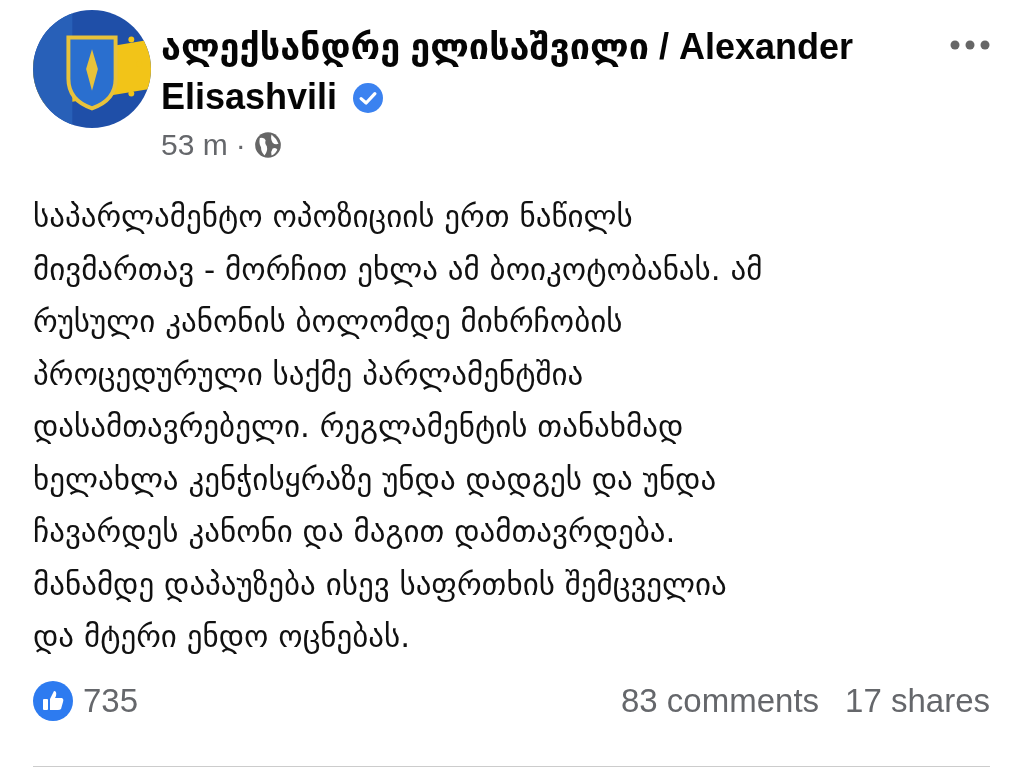 The image size is (1024, 769). I want to click on post-time: 53 m, so click(194, 145).